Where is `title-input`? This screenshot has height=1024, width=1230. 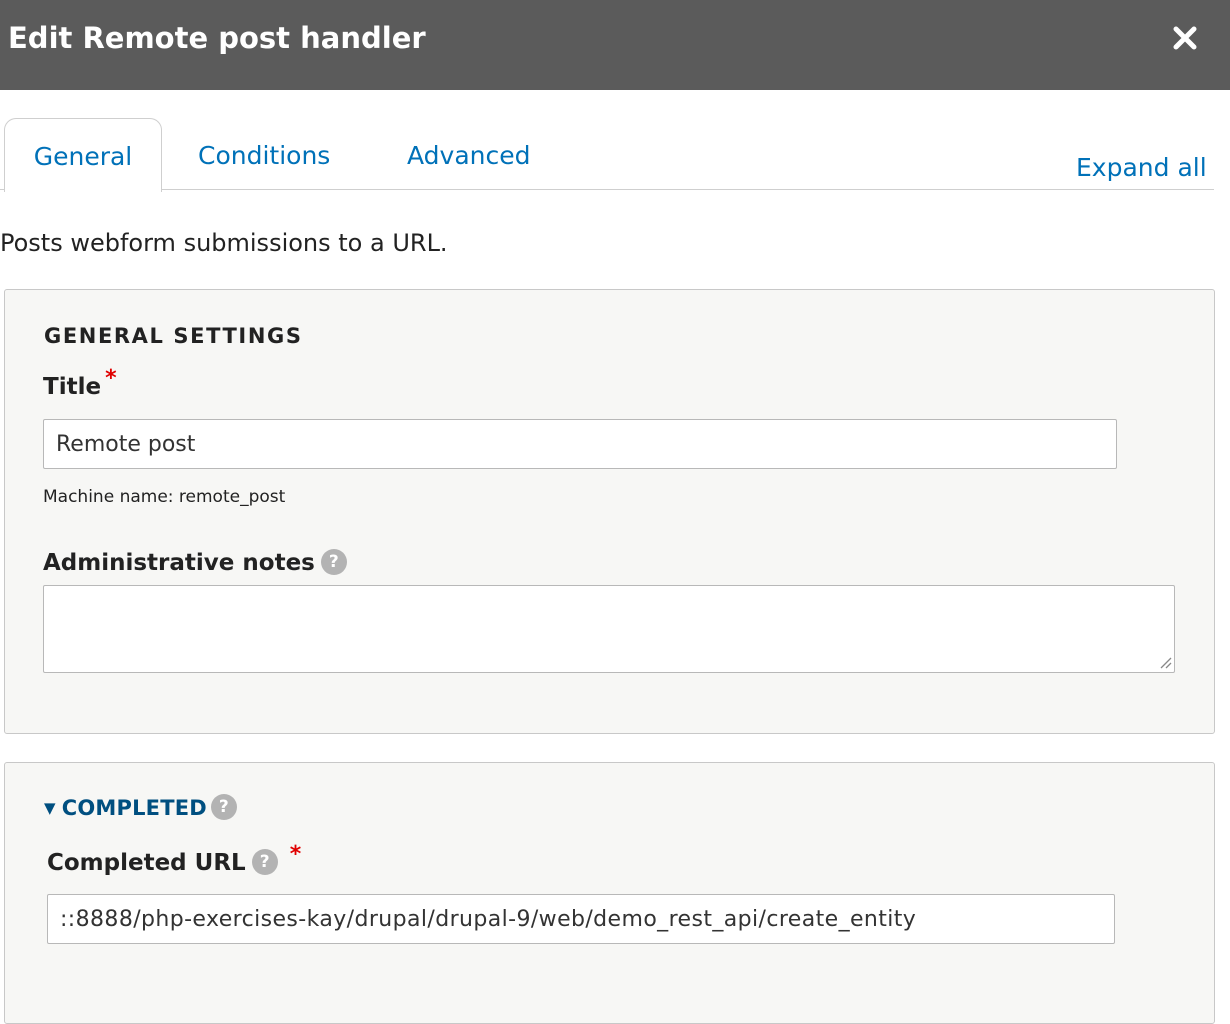
title-input is located at coordinates (580, 444).